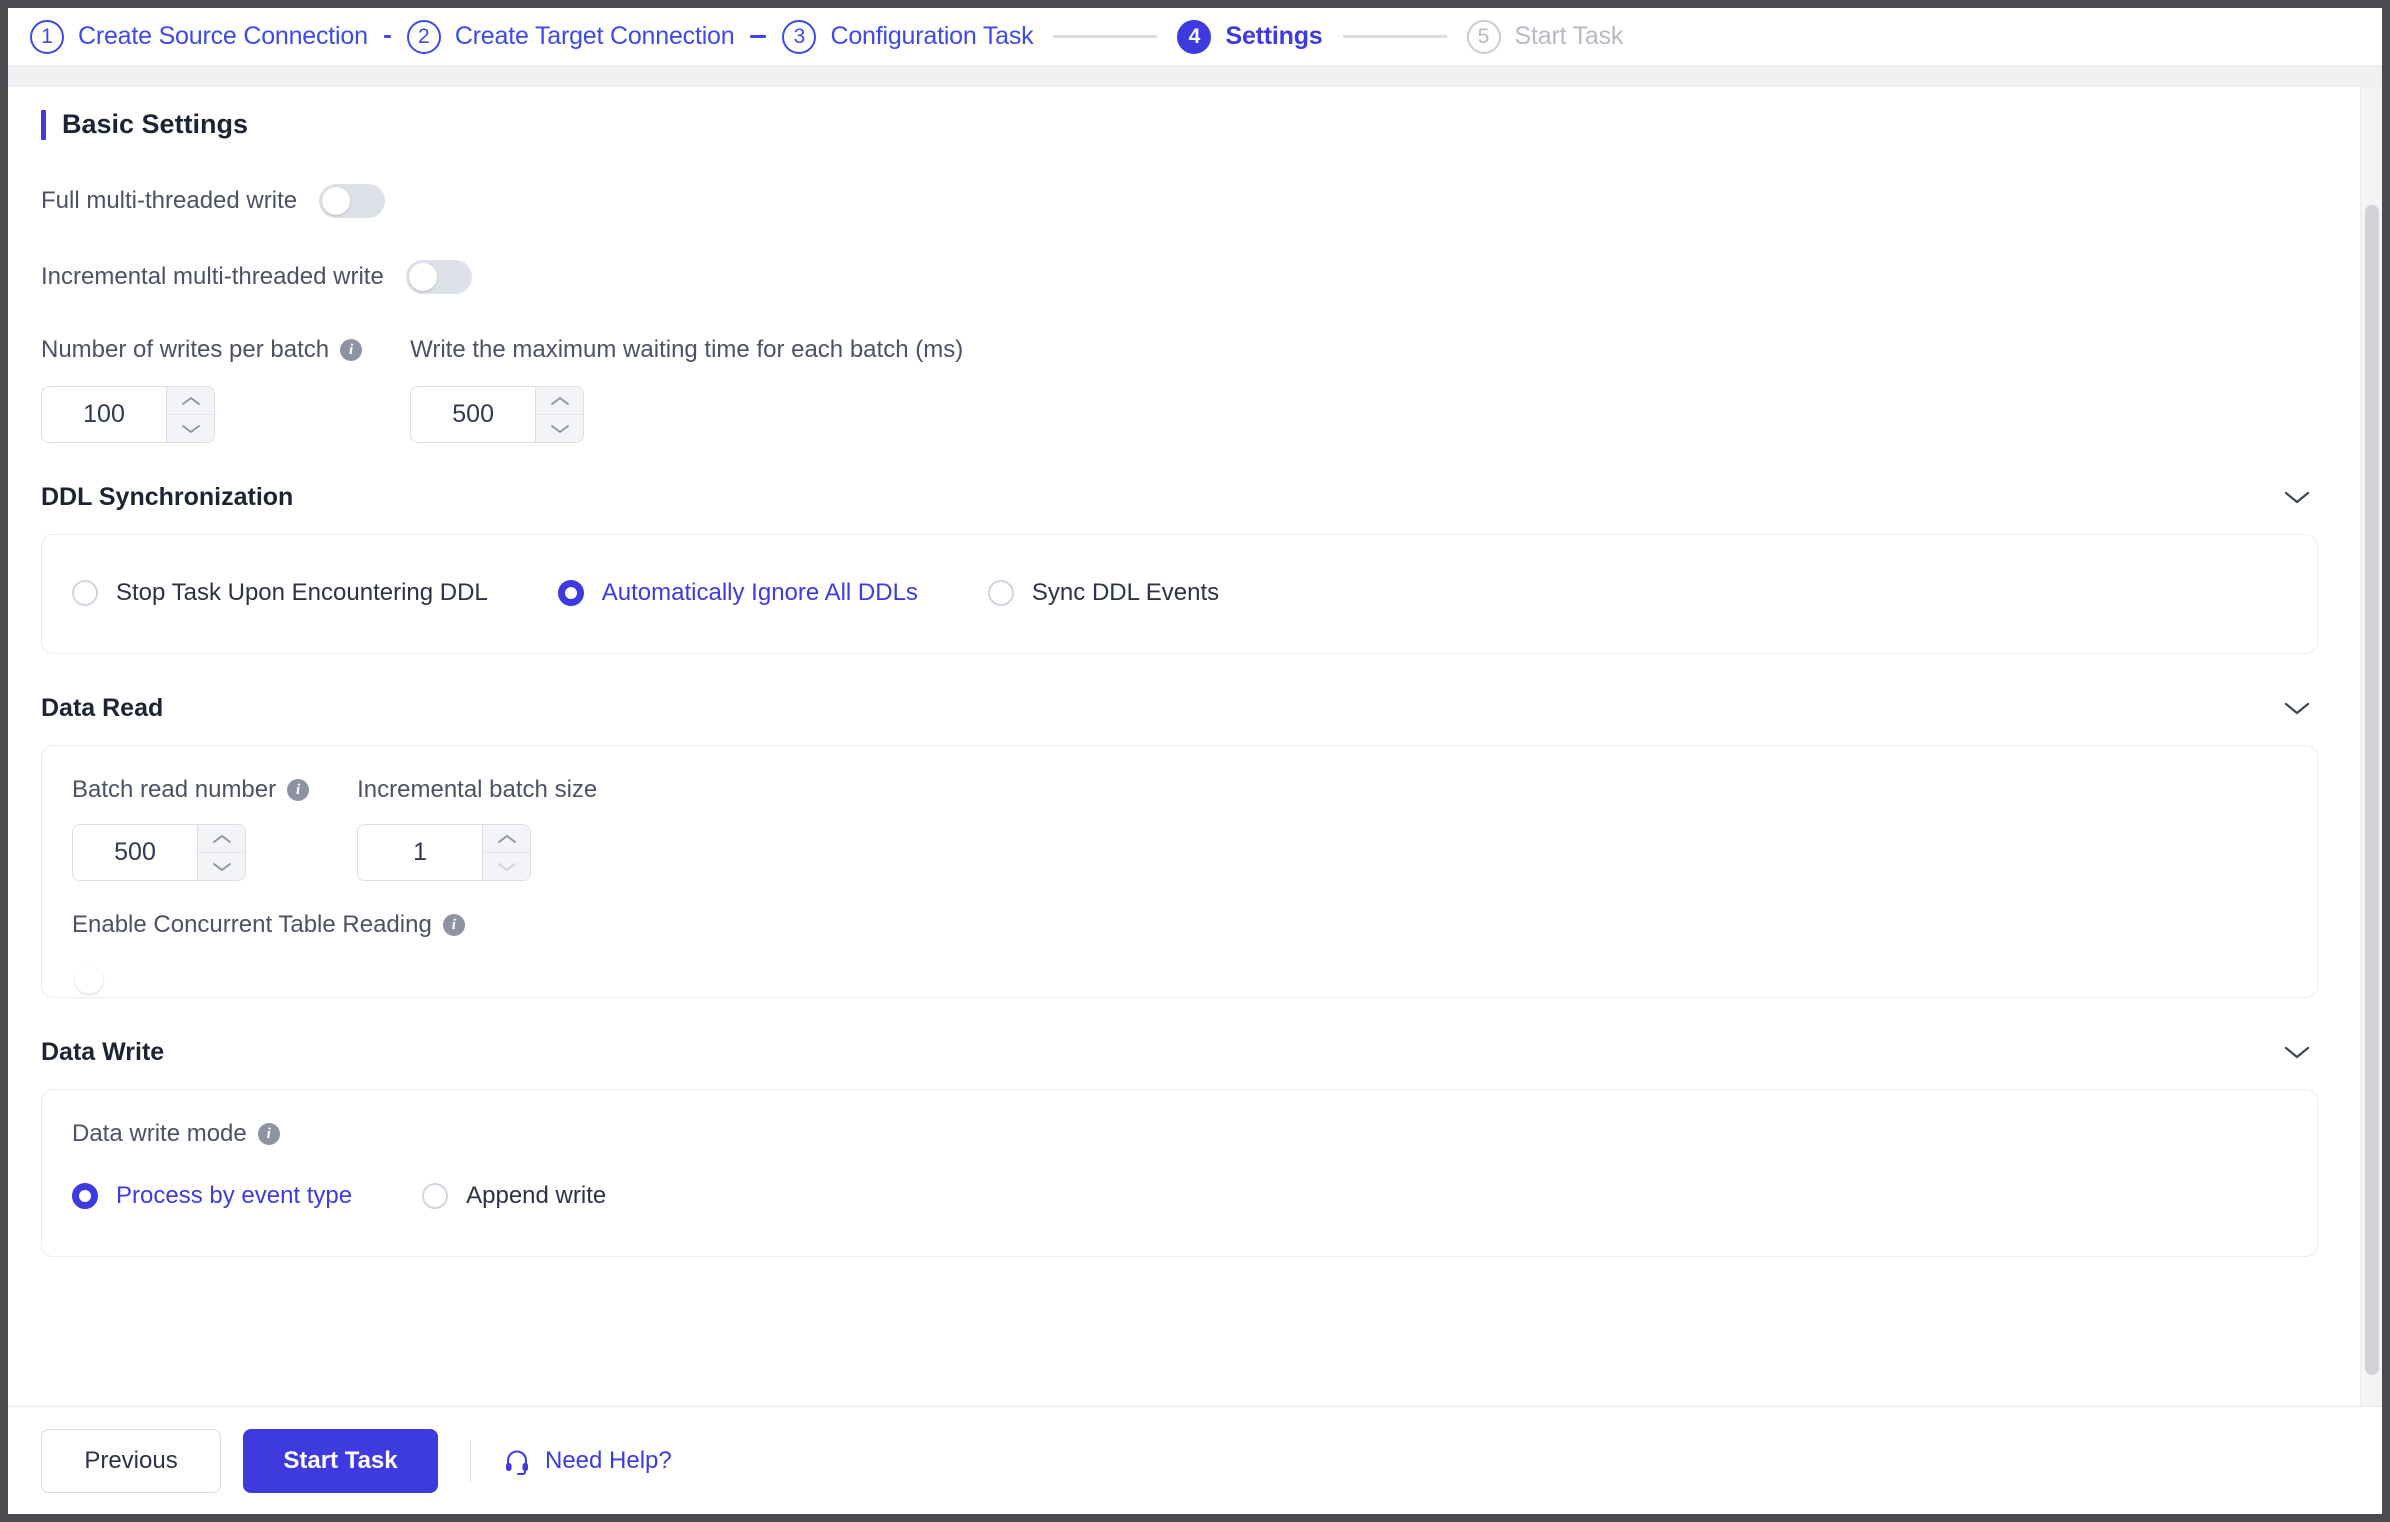 Image resolution: width=2390 pixels, height=1522 pixels. What do you see at coordinates (1195, 76) in the screenshot?
I see `header-divider-band` at bounding box center [1195, 76].